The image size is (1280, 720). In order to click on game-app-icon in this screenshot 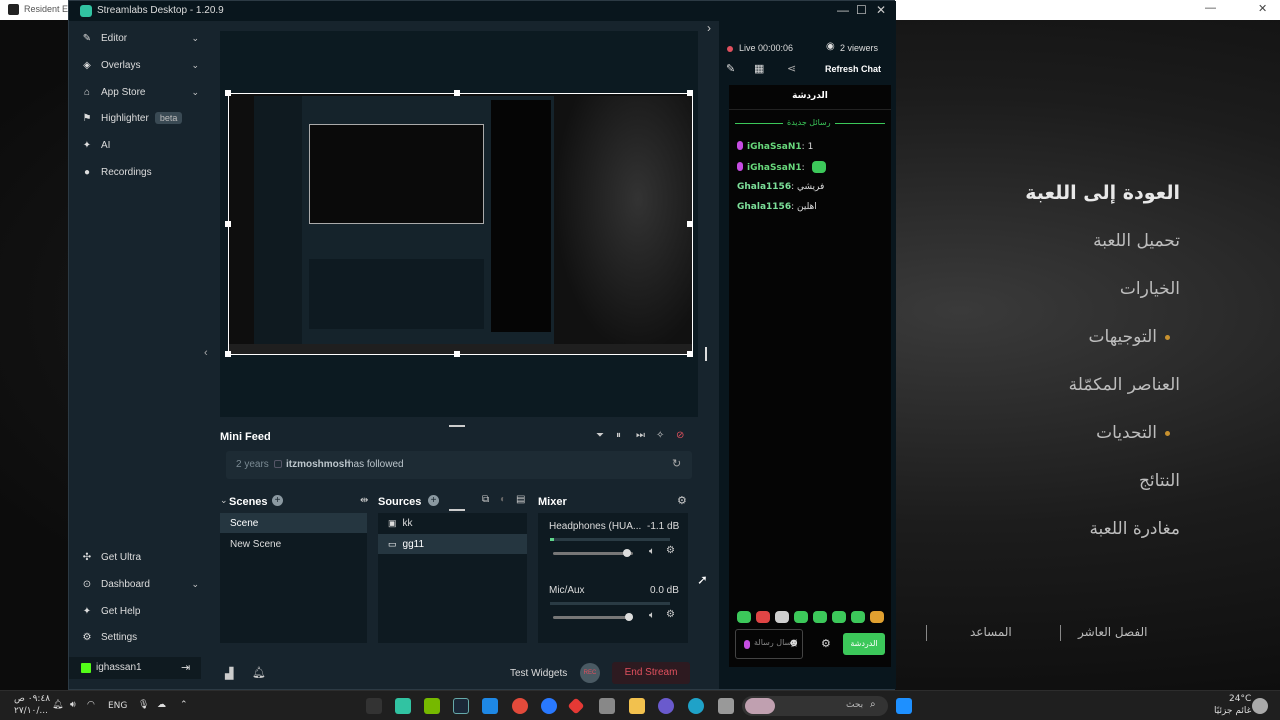, I will do `click(576, 706)`.